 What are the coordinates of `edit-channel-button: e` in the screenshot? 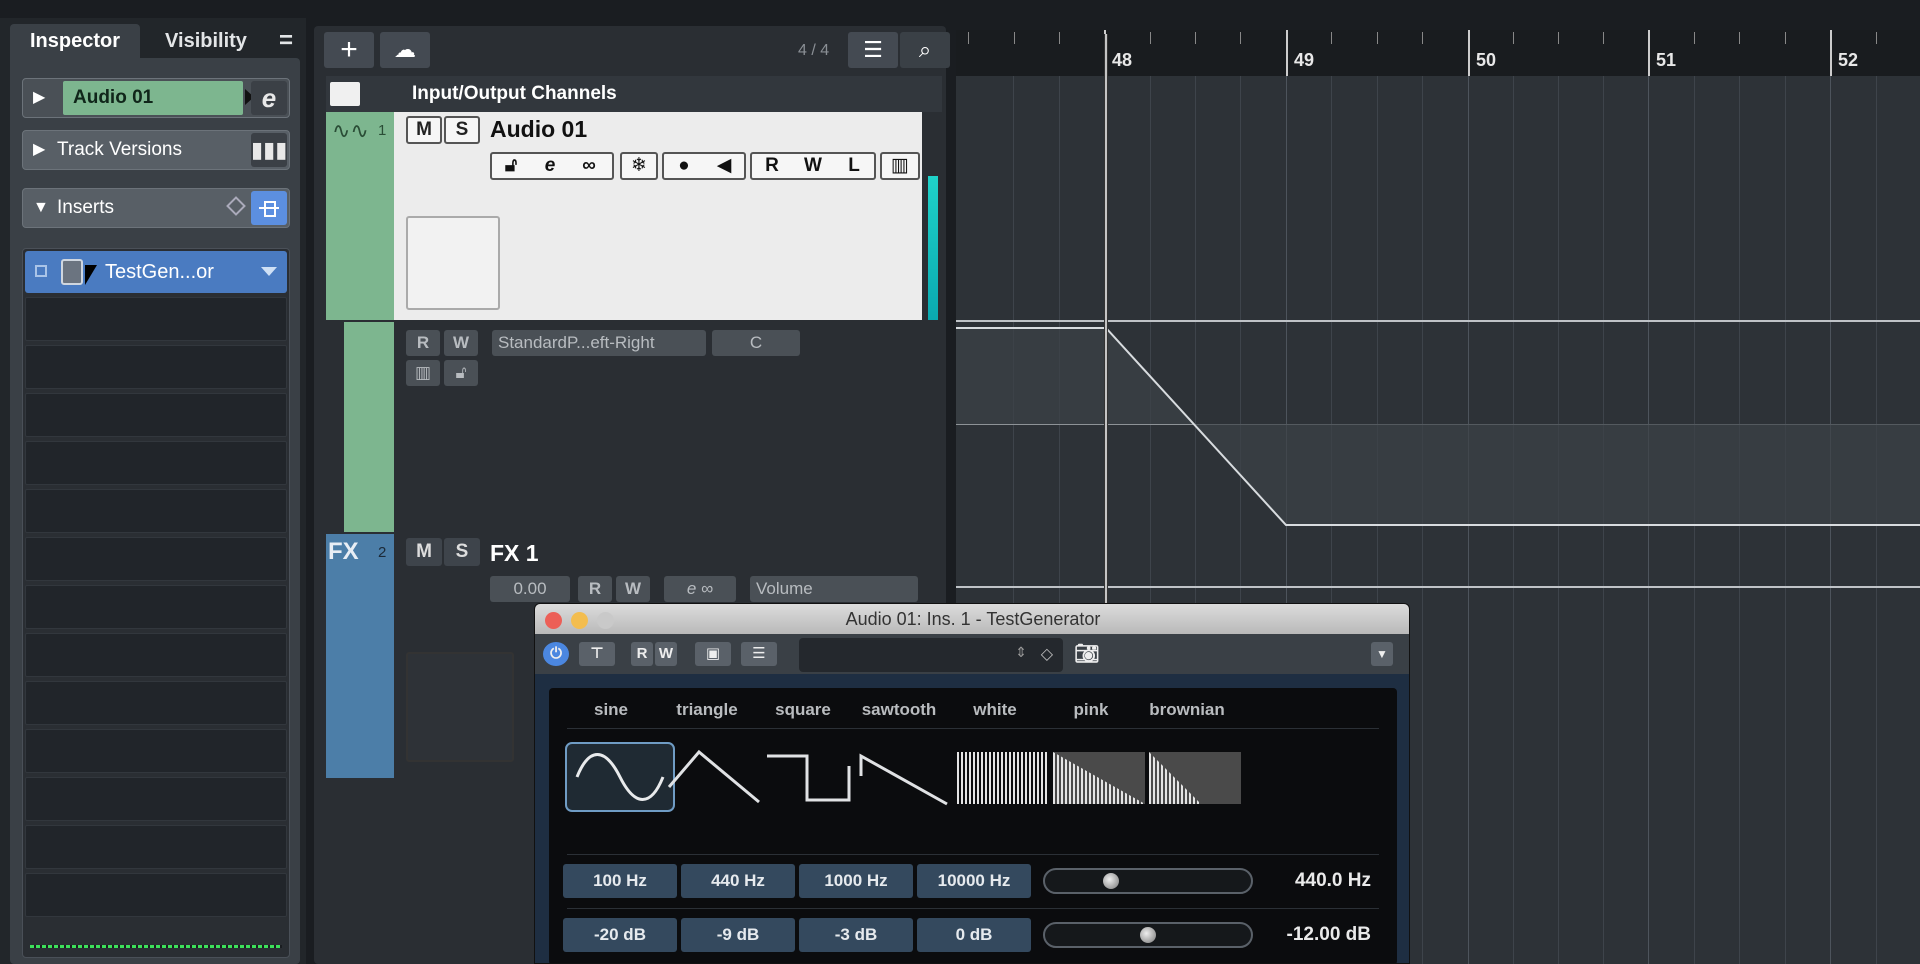 It's located at (269, 98).